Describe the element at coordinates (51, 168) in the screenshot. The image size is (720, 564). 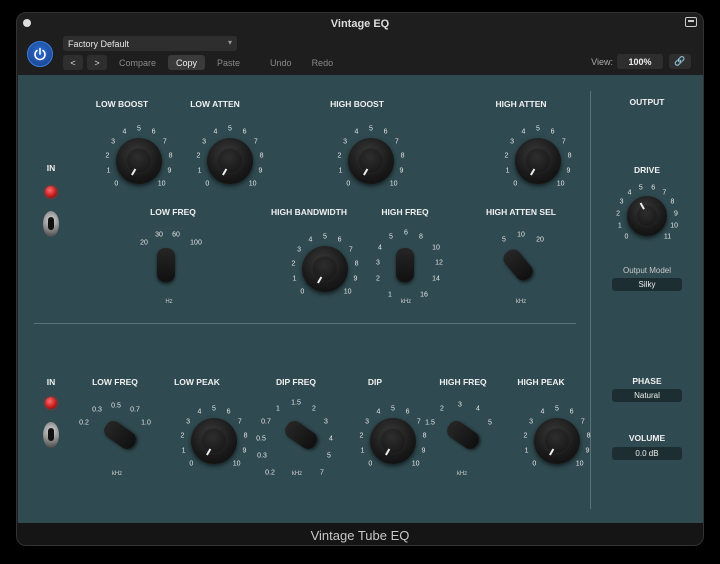
I see `top-in-label: IN` at that location.